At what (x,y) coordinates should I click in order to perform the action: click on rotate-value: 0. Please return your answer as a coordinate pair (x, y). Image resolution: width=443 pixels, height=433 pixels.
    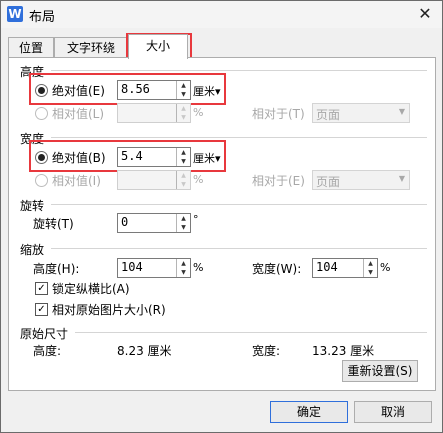
    Looking at the image, I should click on (124, 222).